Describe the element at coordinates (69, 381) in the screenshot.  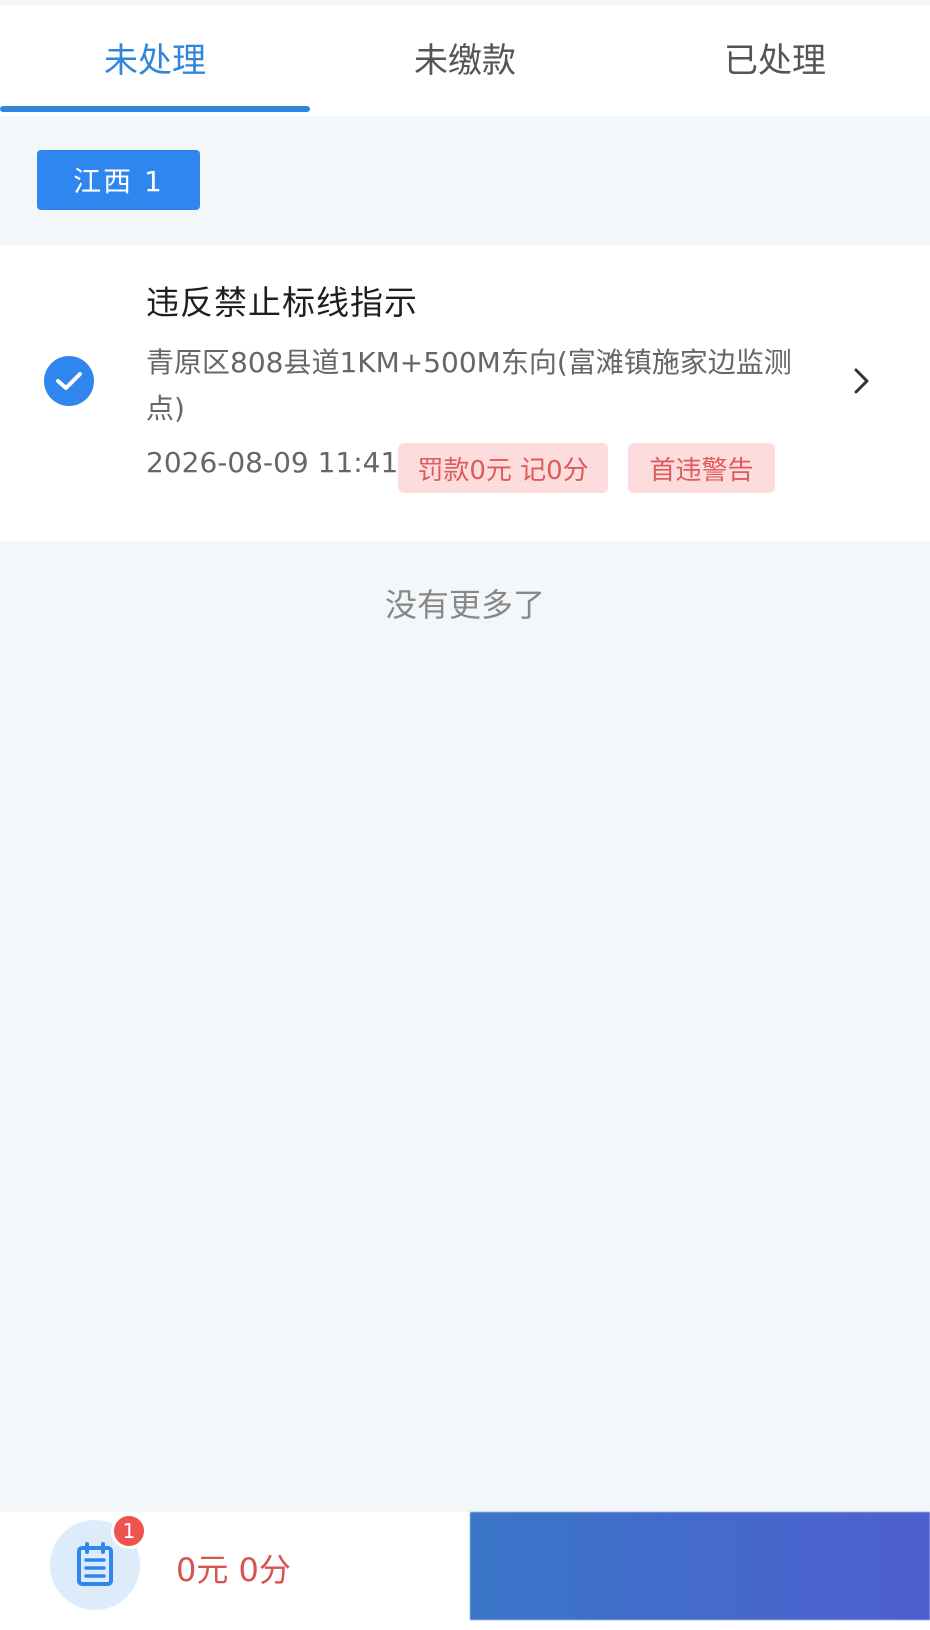
I see `check-circle-icon` at that location.